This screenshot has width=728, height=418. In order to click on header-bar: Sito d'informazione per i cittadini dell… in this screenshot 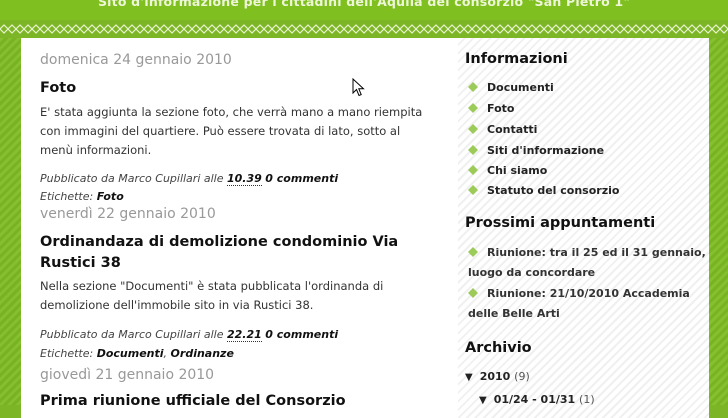, I will do `click(364, 10)`.